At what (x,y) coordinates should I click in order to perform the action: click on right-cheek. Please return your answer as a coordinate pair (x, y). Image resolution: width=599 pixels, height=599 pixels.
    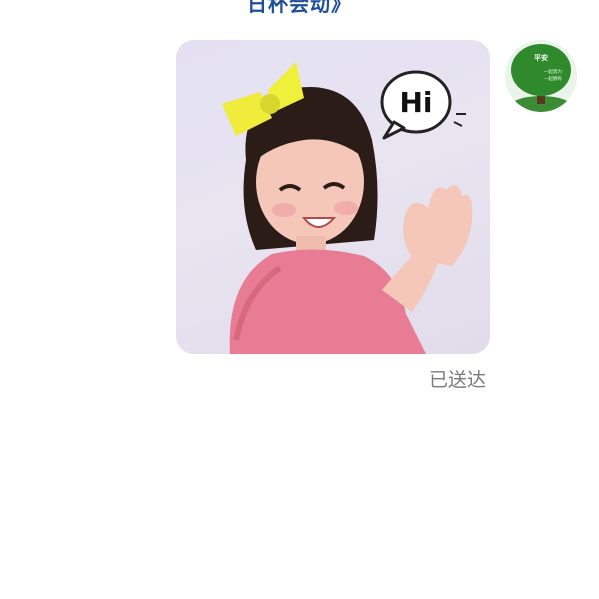
    Looking at the image, I should click on (346, 208).